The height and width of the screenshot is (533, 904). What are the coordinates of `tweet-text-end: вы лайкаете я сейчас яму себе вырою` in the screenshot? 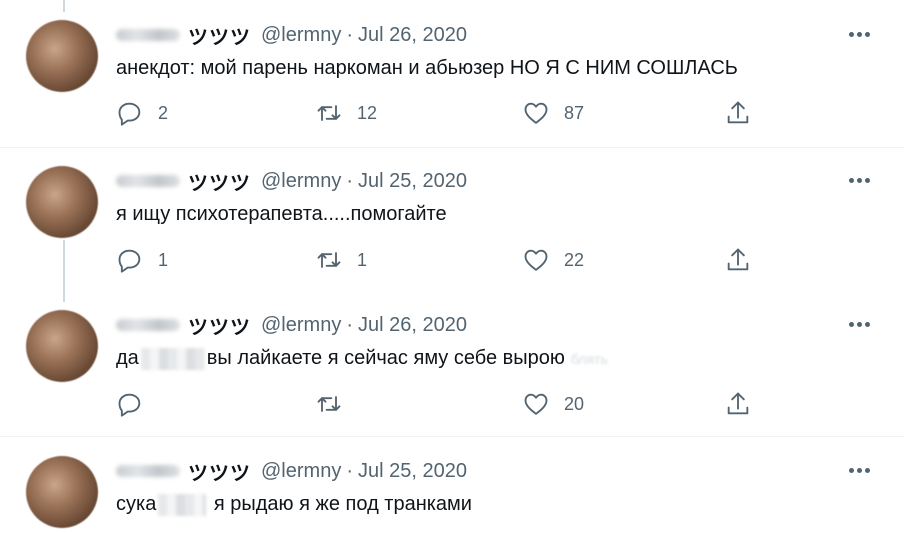 It's located at (385, 358).